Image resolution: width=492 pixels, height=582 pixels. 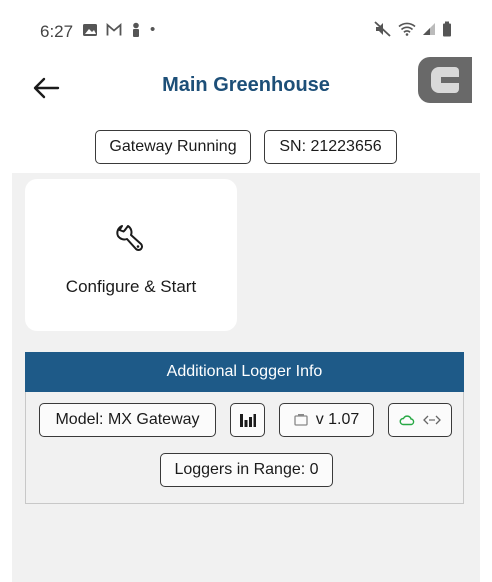 I want to click on floating-overlay-button, so click(x=445, y=80).